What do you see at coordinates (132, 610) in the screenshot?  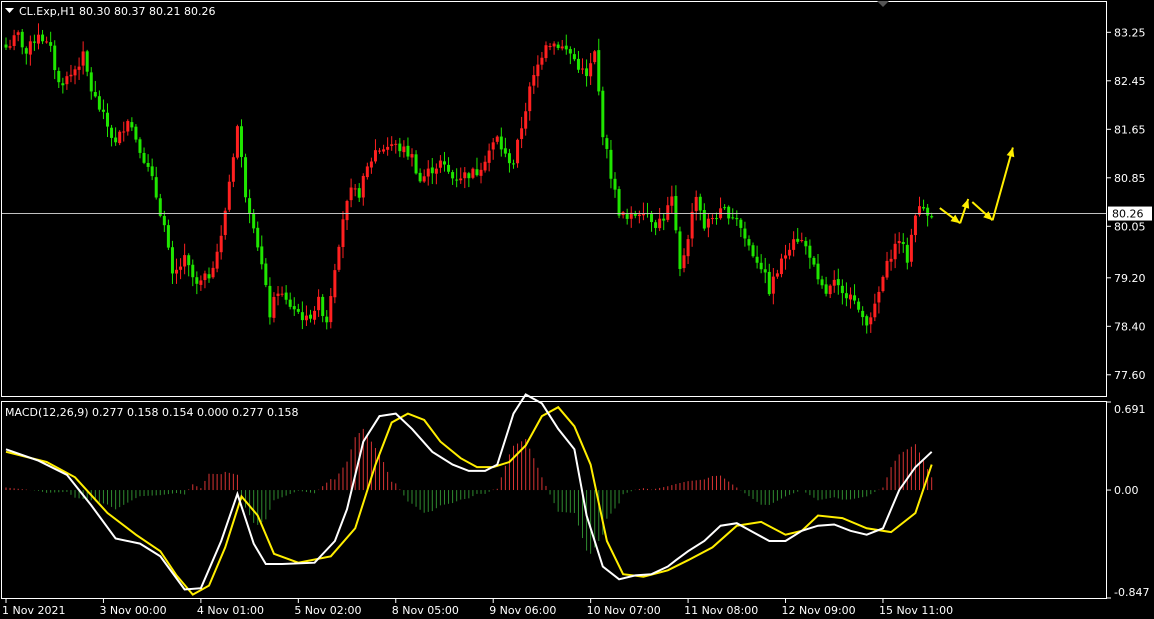 I see `time-axis-label: 3 Nov 00:00` at bounding box center [132, 610].